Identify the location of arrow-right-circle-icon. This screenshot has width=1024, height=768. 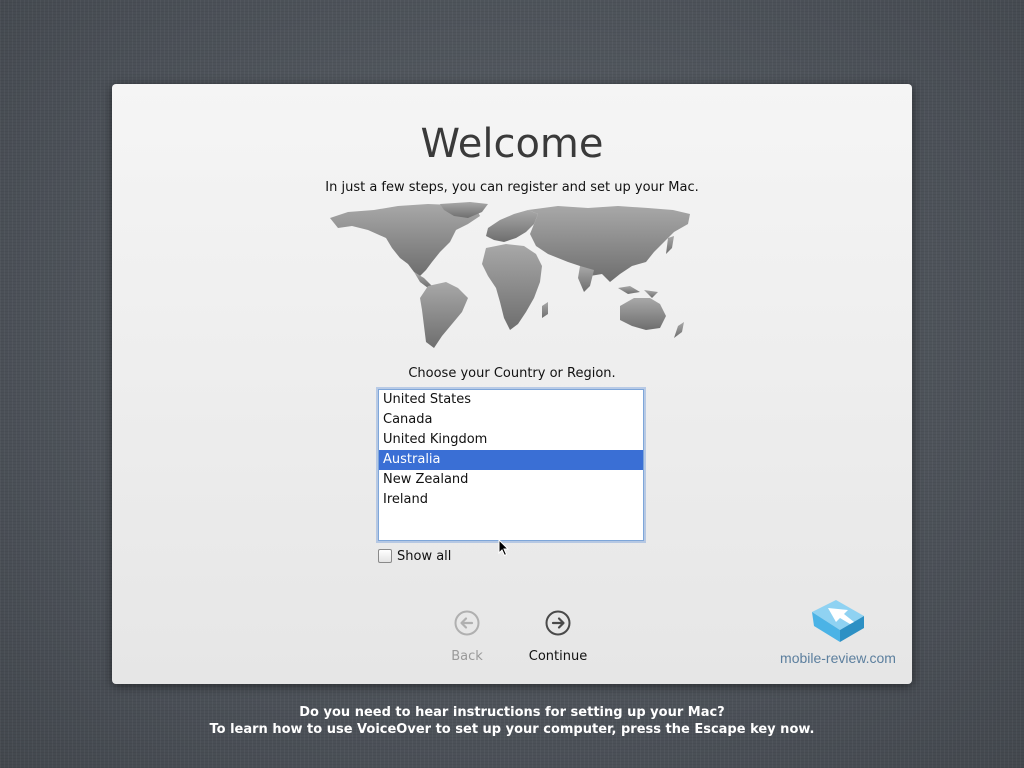
(558, 623).